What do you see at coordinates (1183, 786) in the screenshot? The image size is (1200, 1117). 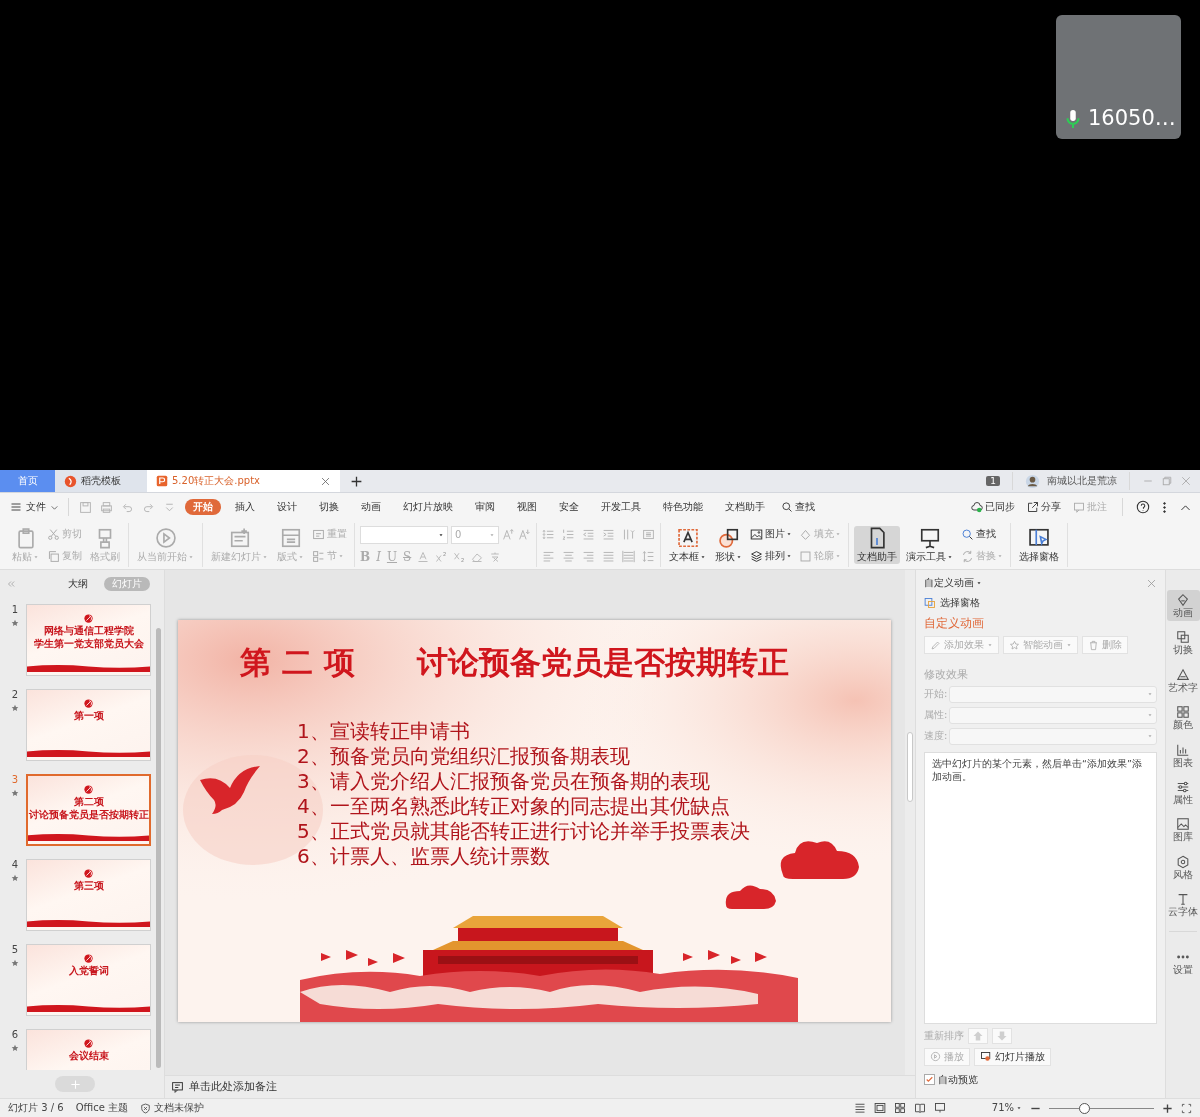 I see `sliders-icon` at bounding box center [1183, 786].